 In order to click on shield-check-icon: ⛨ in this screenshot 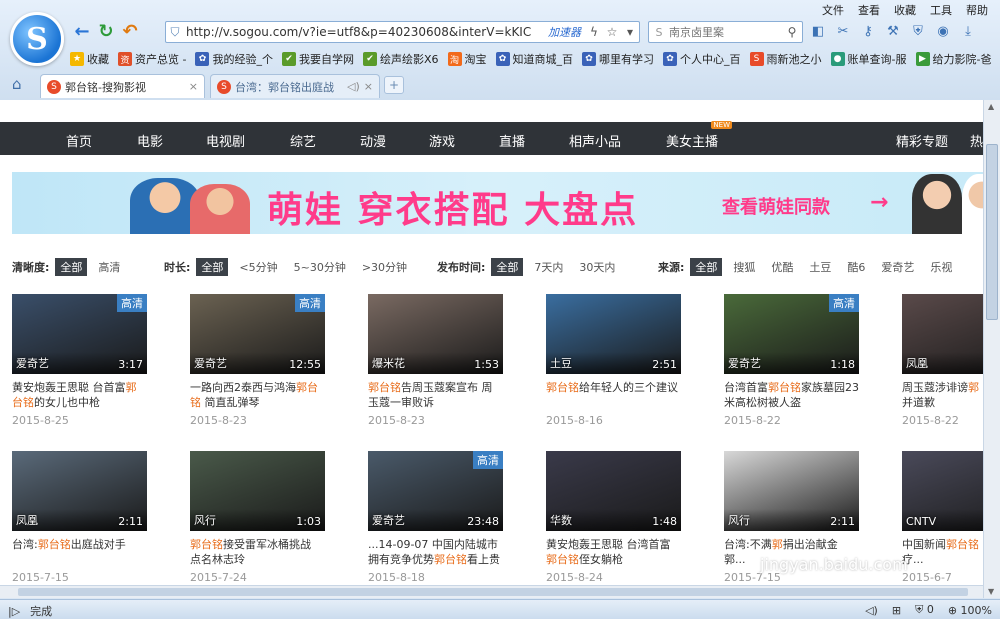, I will do `click(918, 31)`.